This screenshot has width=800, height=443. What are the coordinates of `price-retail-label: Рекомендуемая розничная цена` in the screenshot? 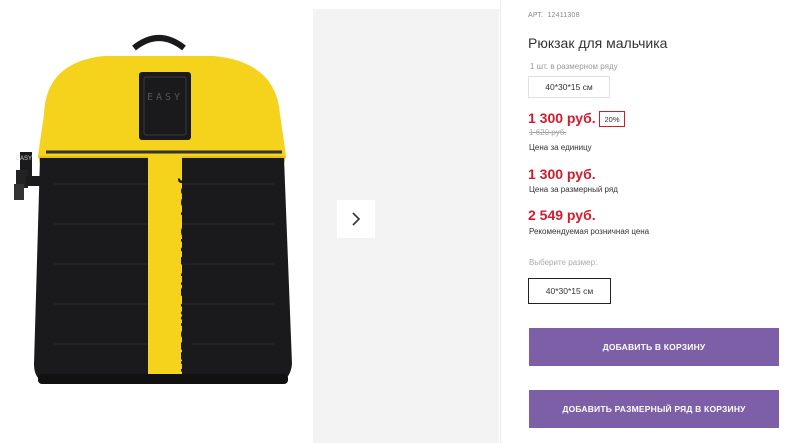 It's located at (589, 231).